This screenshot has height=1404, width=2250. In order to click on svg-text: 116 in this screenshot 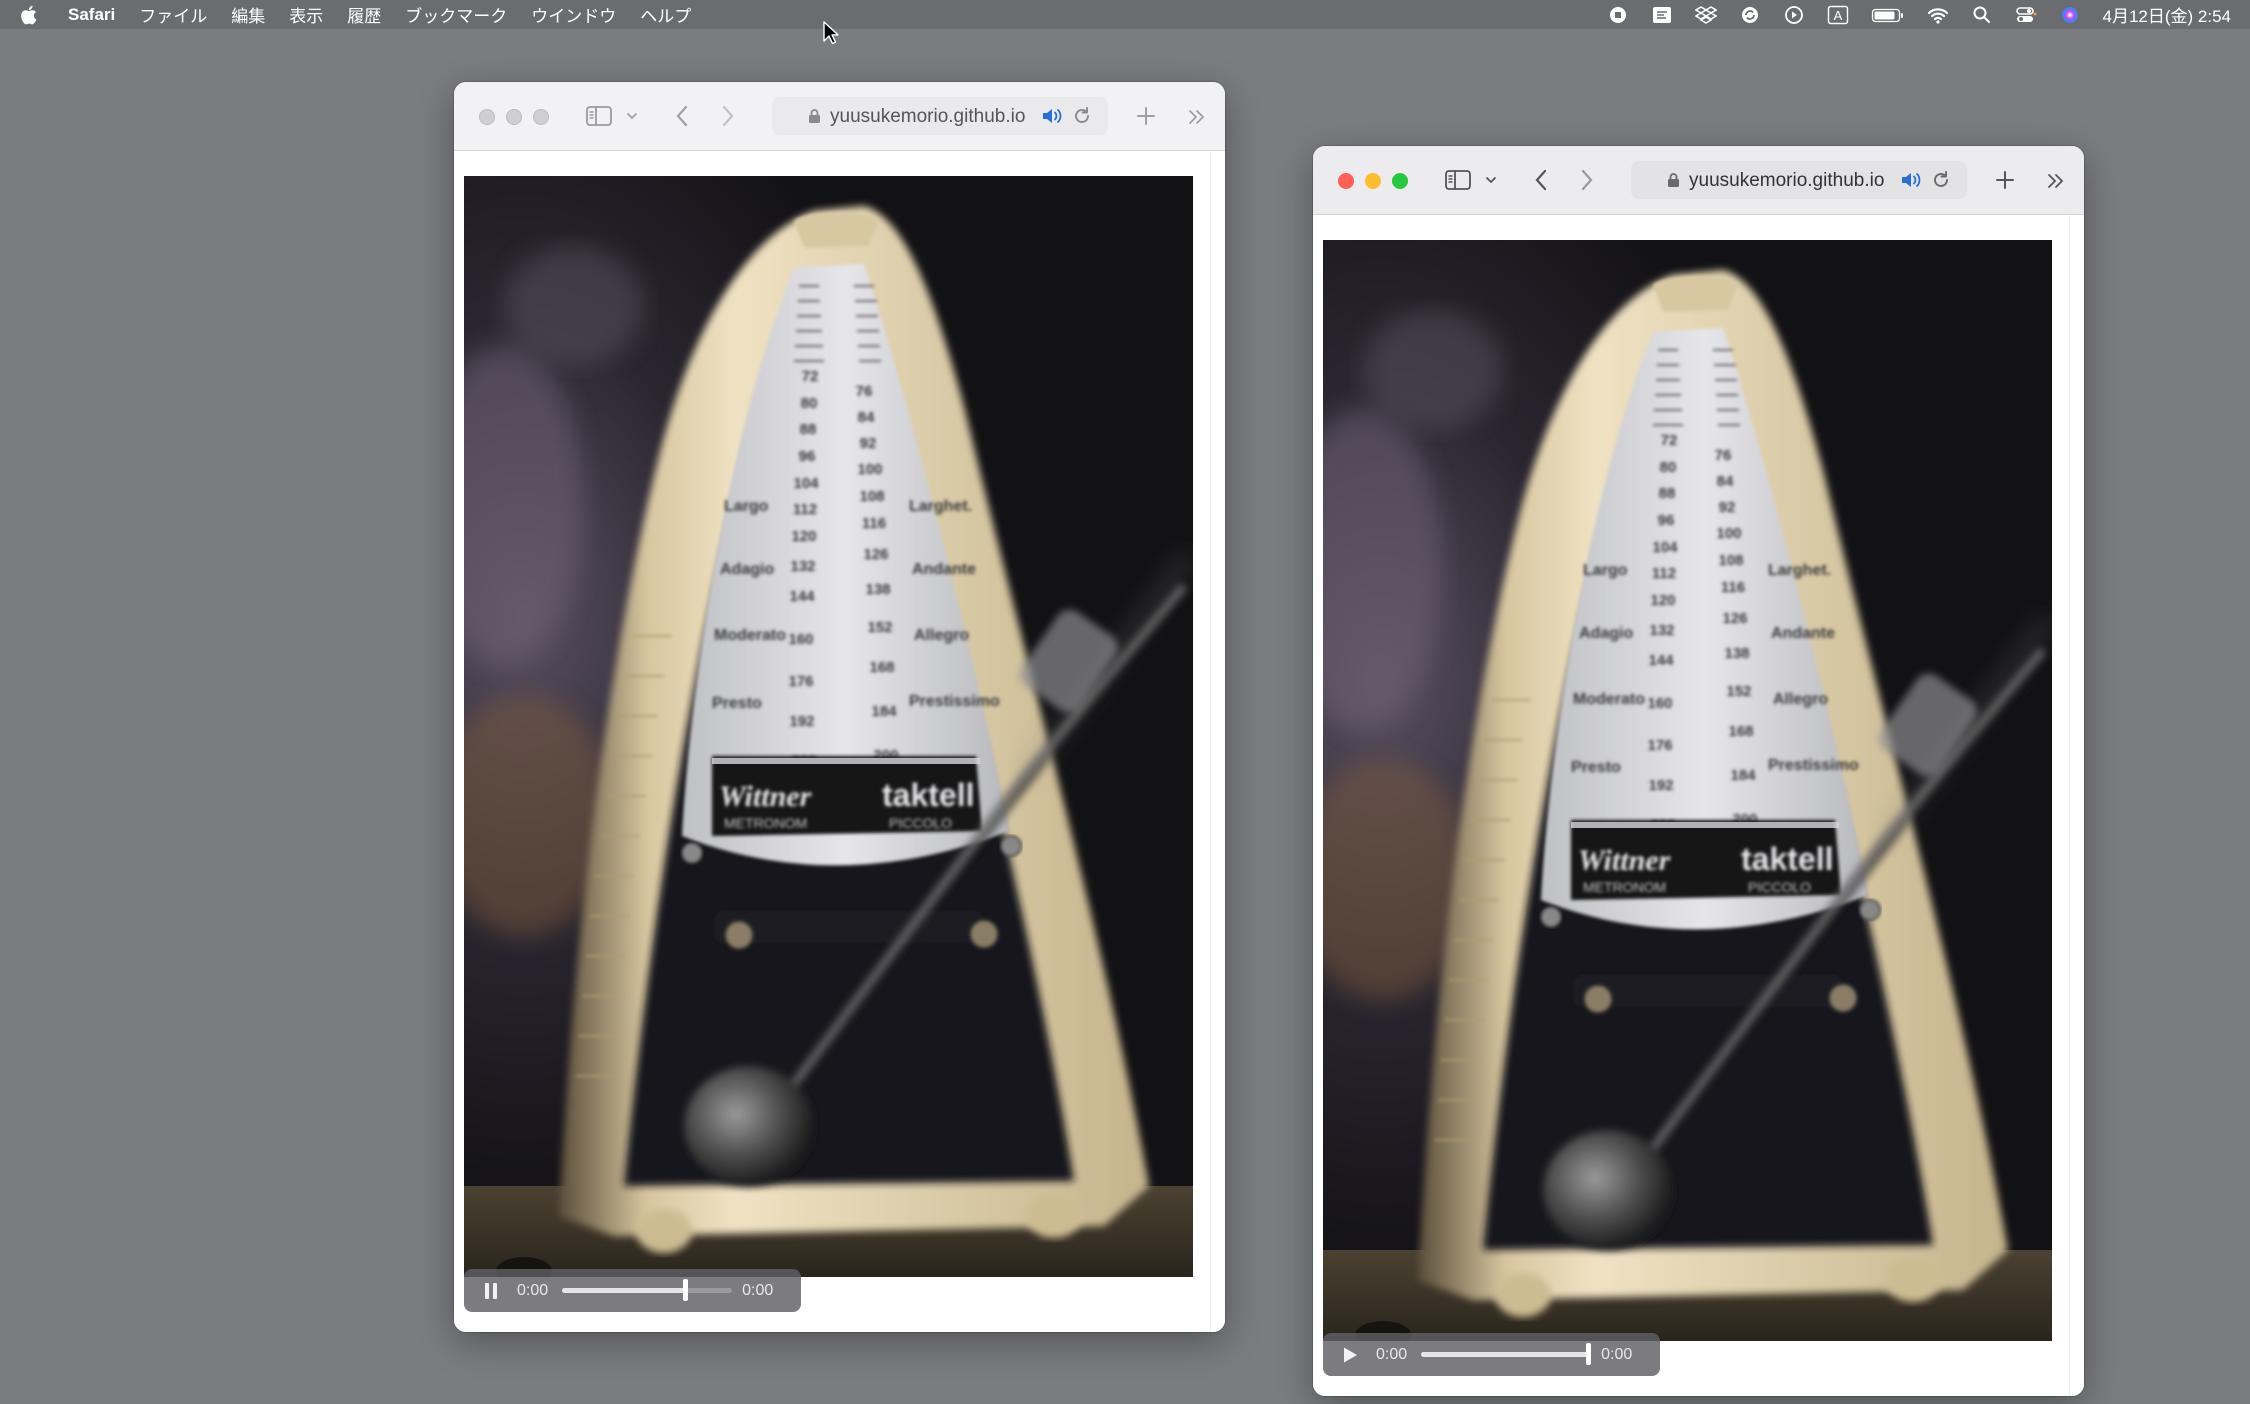, I will do `click(1733, 587)`.